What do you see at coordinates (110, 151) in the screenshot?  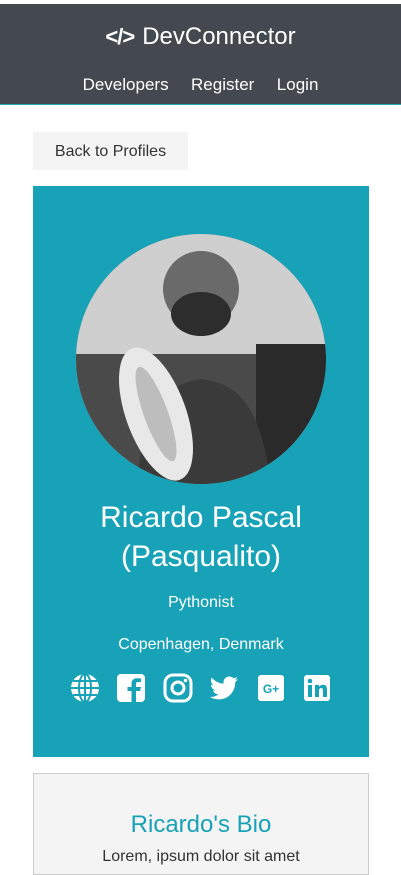 I see `back-to-profiles-button: Back to Profiles` at bounding box center [110, 151].